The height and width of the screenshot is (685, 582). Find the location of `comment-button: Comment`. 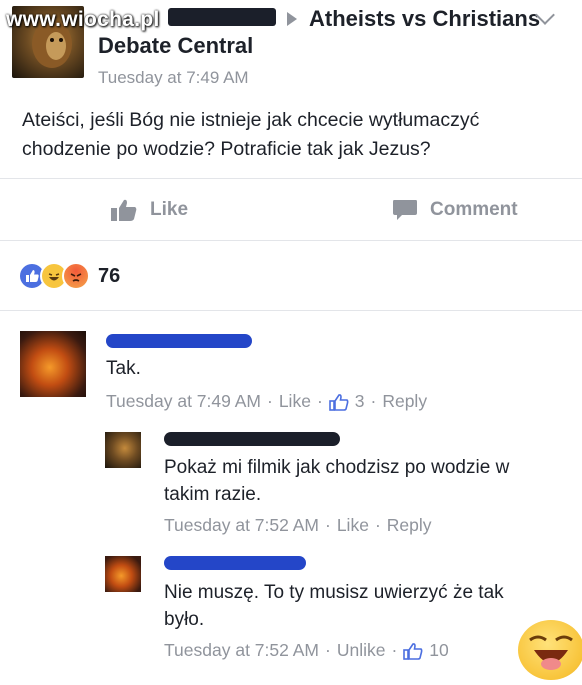

comment-button: Comment is located at coordinates (455, 210).